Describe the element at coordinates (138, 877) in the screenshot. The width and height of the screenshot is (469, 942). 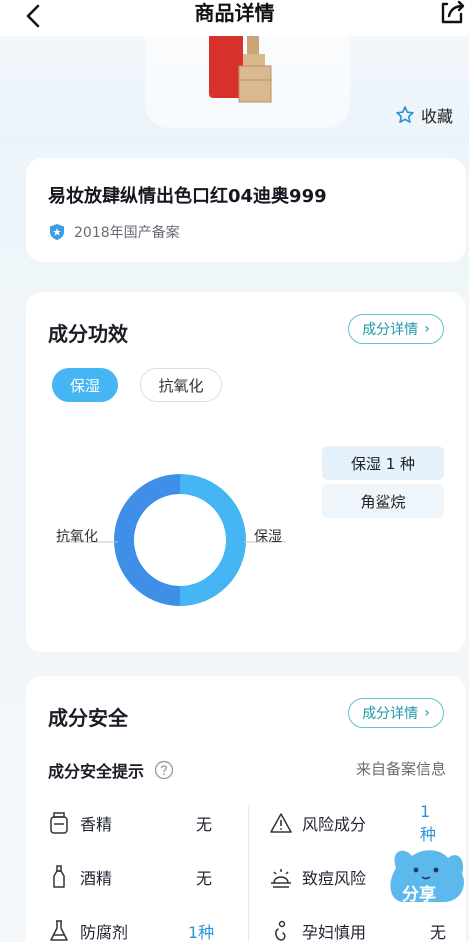
I see `safety-row-alcohol: 酒精 无` at that location.